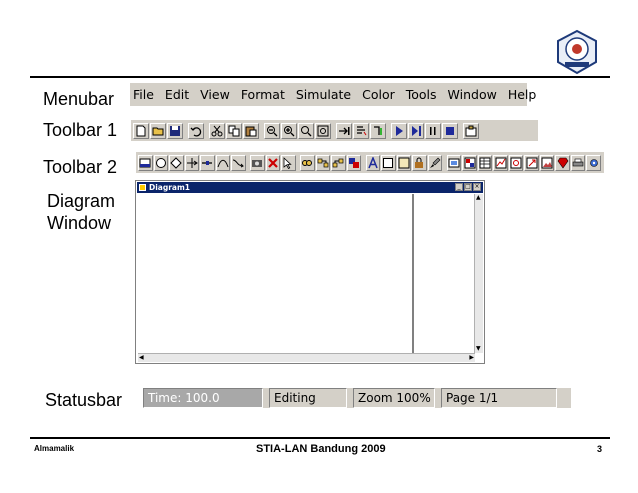 The width and height of the screenshot is (638, 493). What do you see at coordinates (142, 187) in the screenshot?
I see `diagram-window-icon` at bounding box center [142, 187].